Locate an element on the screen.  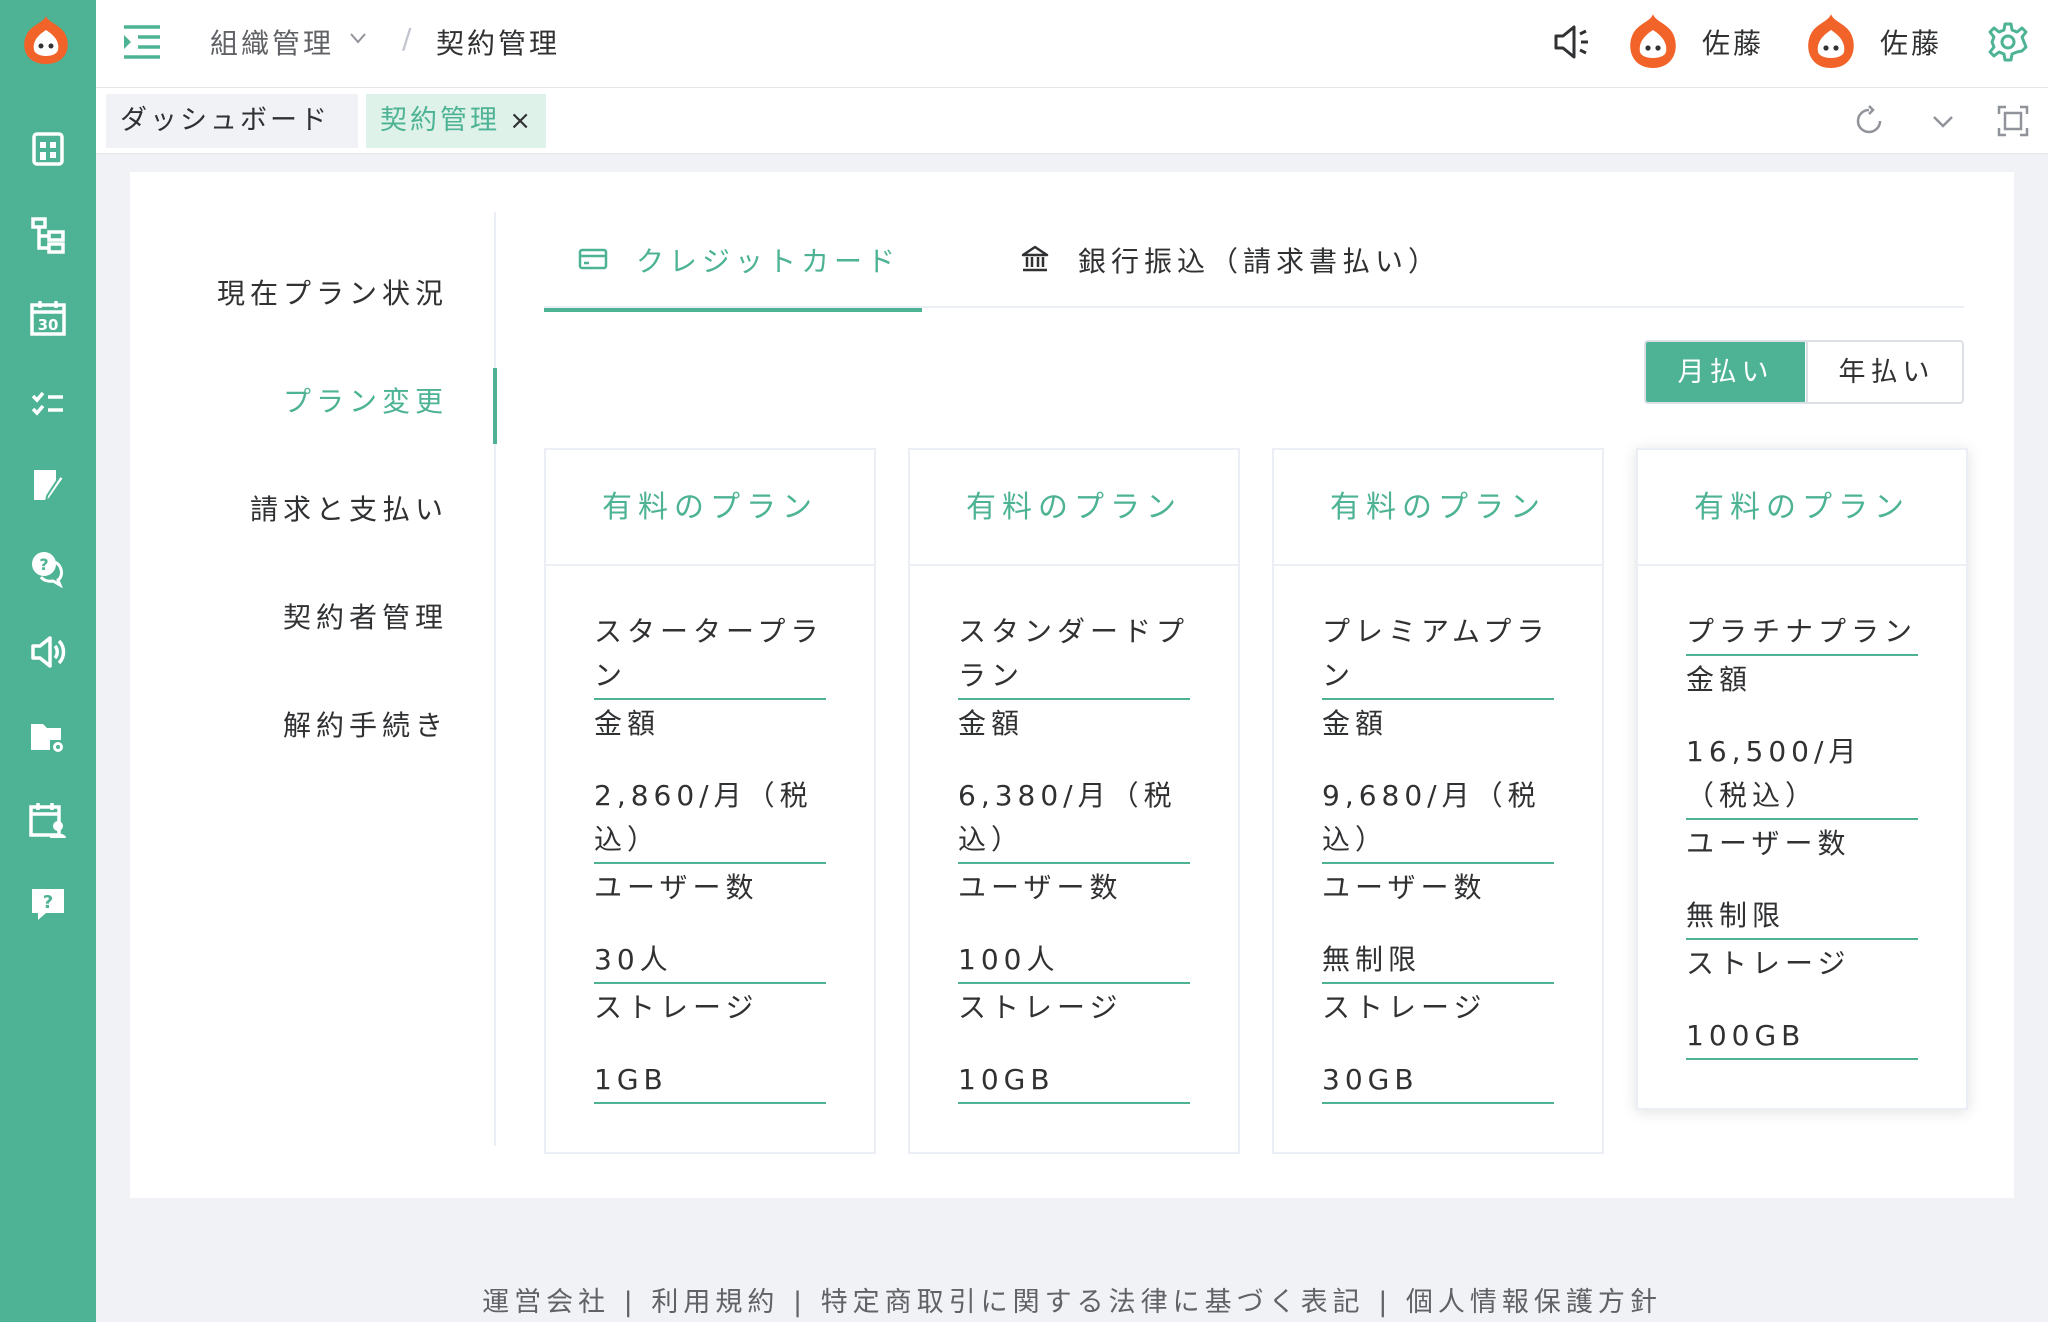
tag-contract: 契約管理 × is located at coordinates (456, 121).